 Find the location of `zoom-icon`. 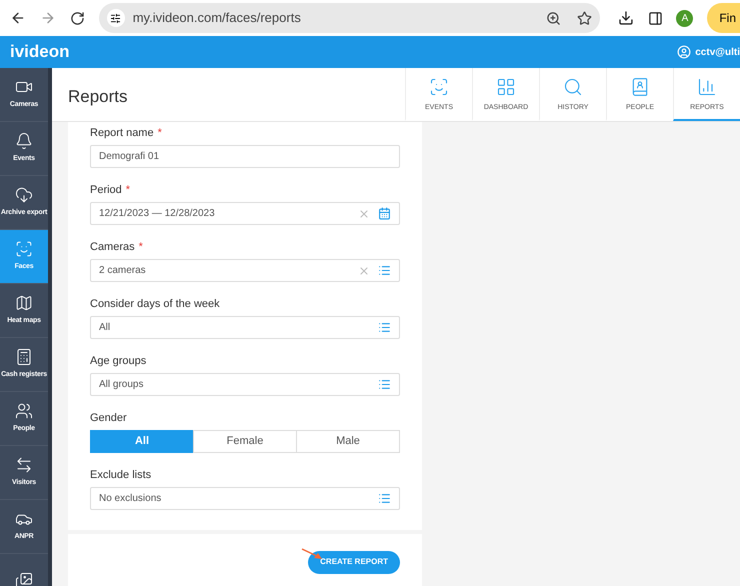

zoom-icon is located at coordinates (553, 18).